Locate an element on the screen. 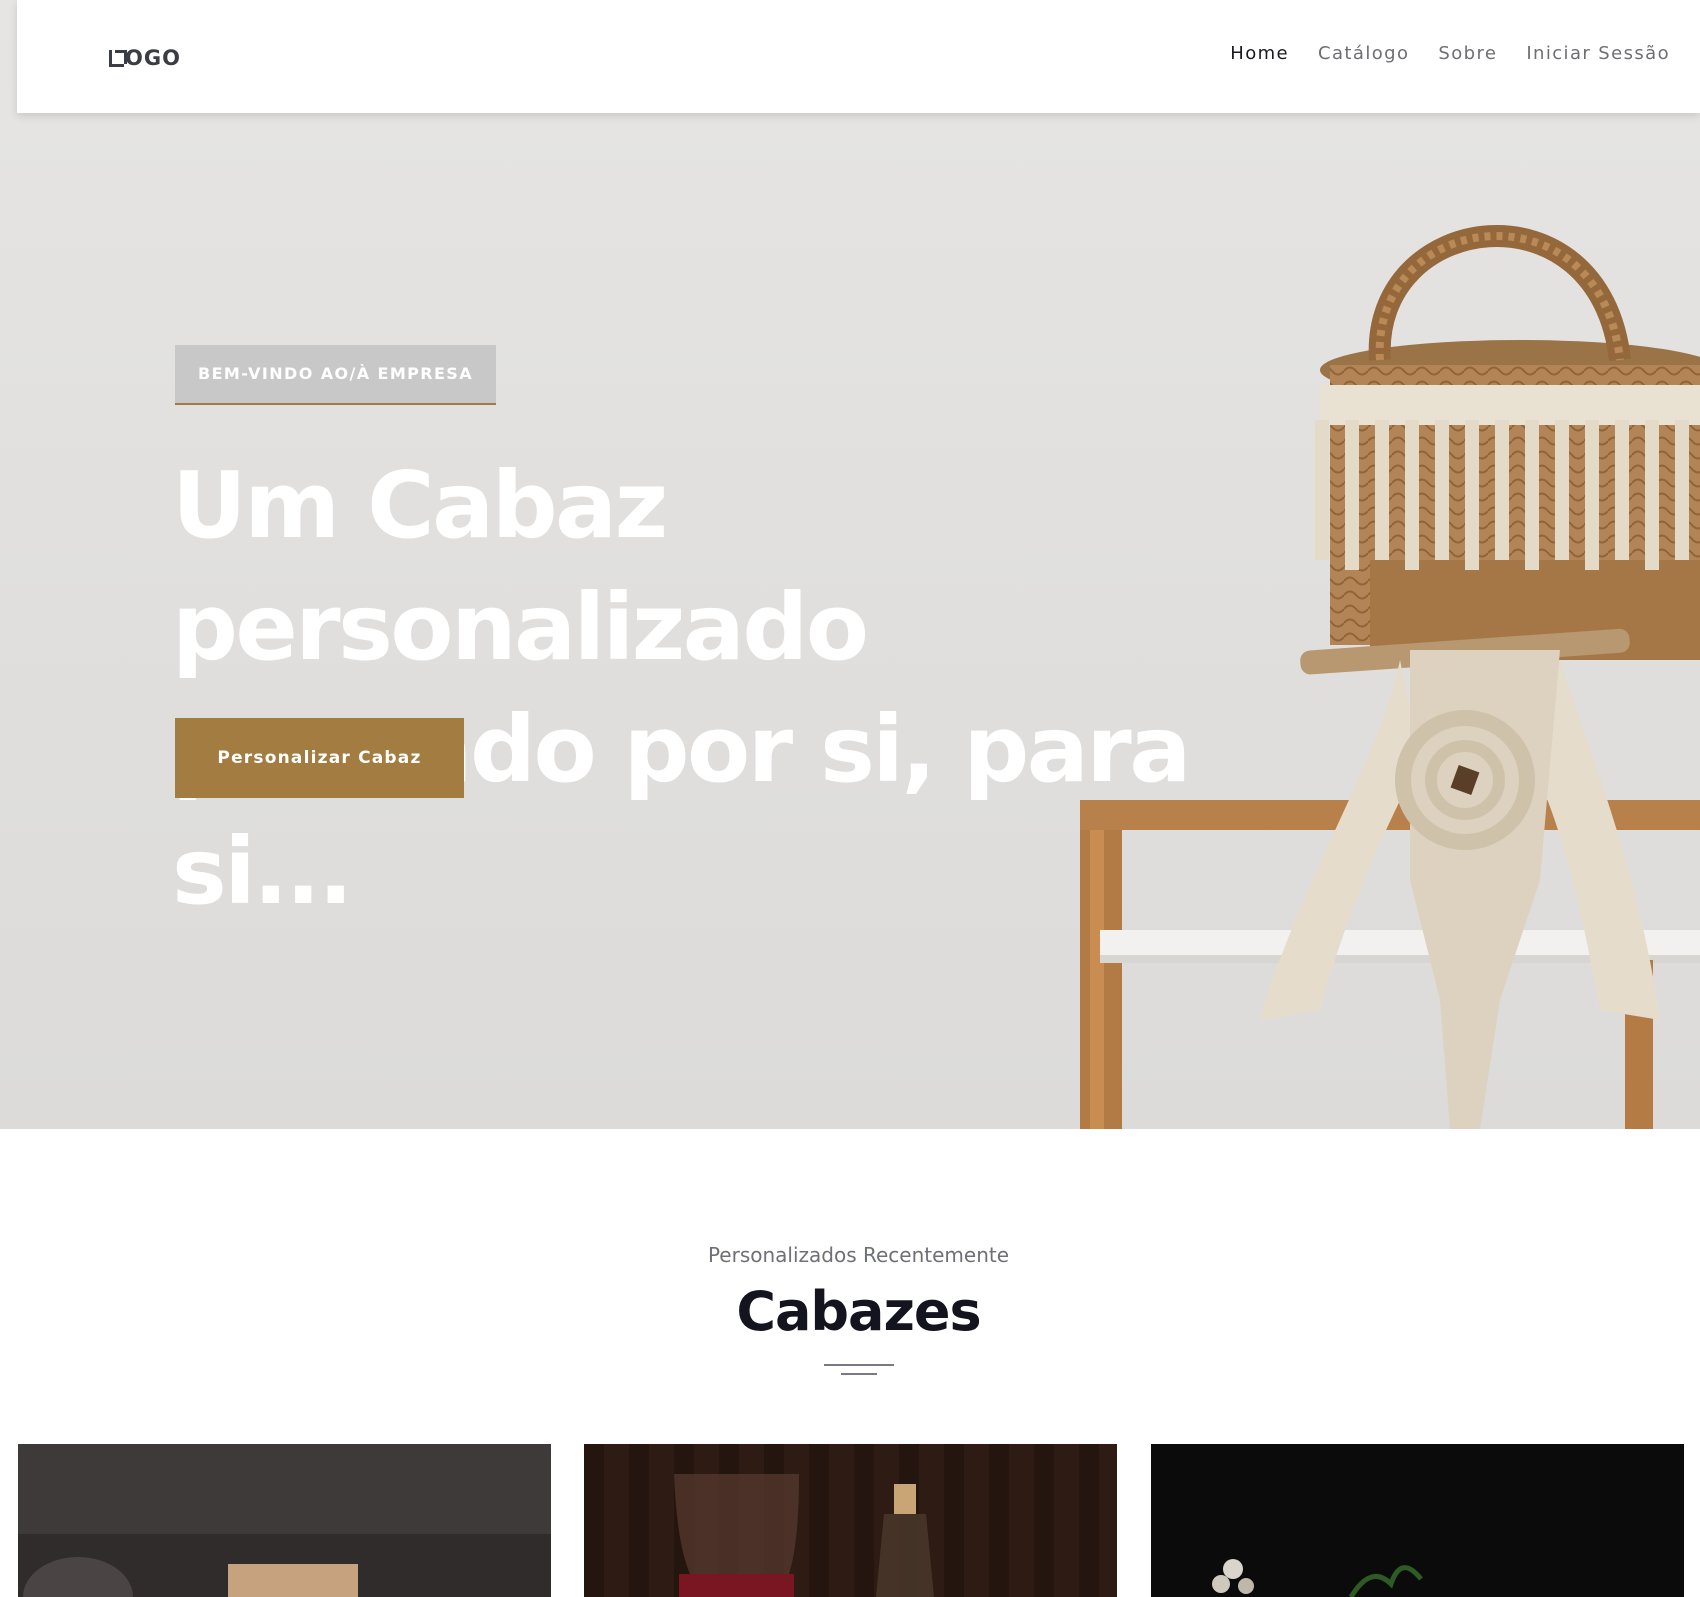 The width and height of the screenshot is (1700, 1597). main-nav: Home Catálogo Sobre Iniciar Sessão is located at coordinates (1450, 53).